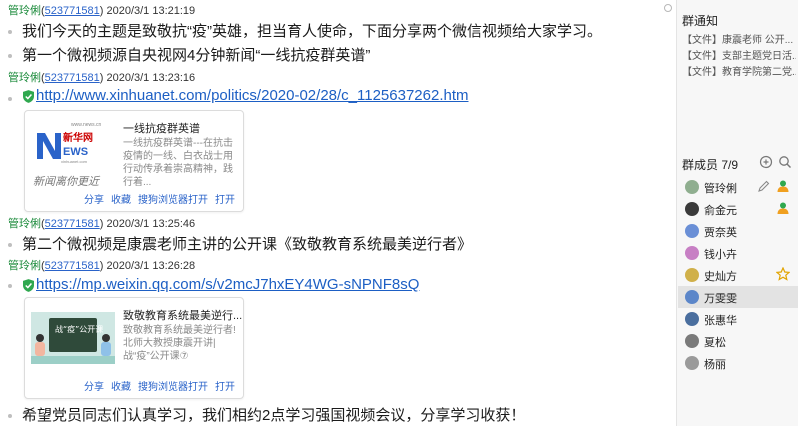  Describe the element at coordinates (710, 165) in the screenshot. I see `members-title: 群成员 7/9` at that location.